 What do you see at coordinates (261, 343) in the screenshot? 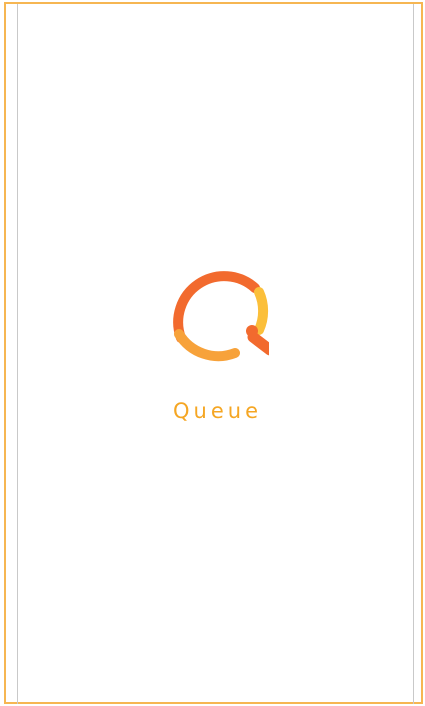
I see `logo-tail-bar` at bounding box center [261, 343].